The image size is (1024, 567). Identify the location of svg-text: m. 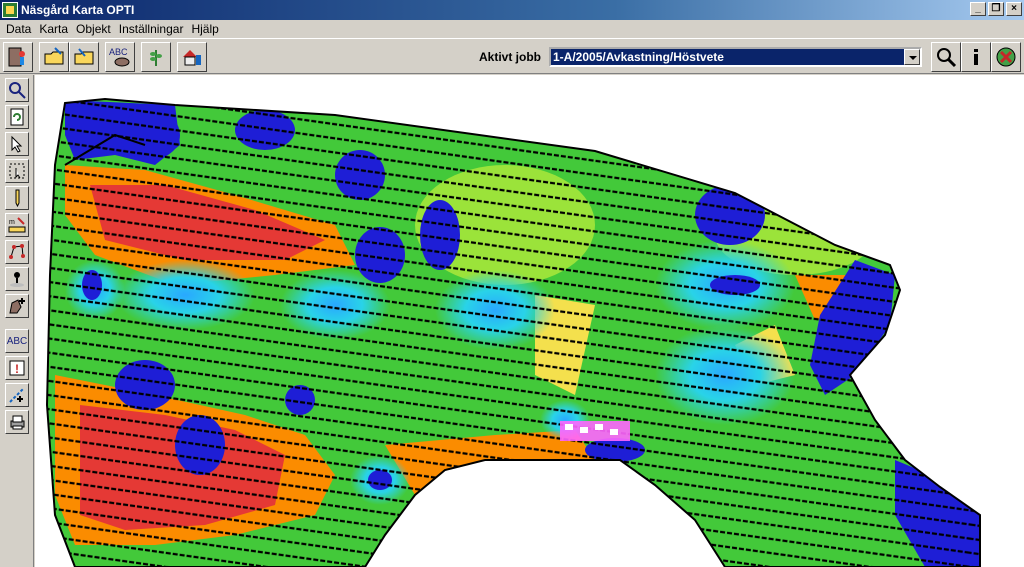
(12, 222).